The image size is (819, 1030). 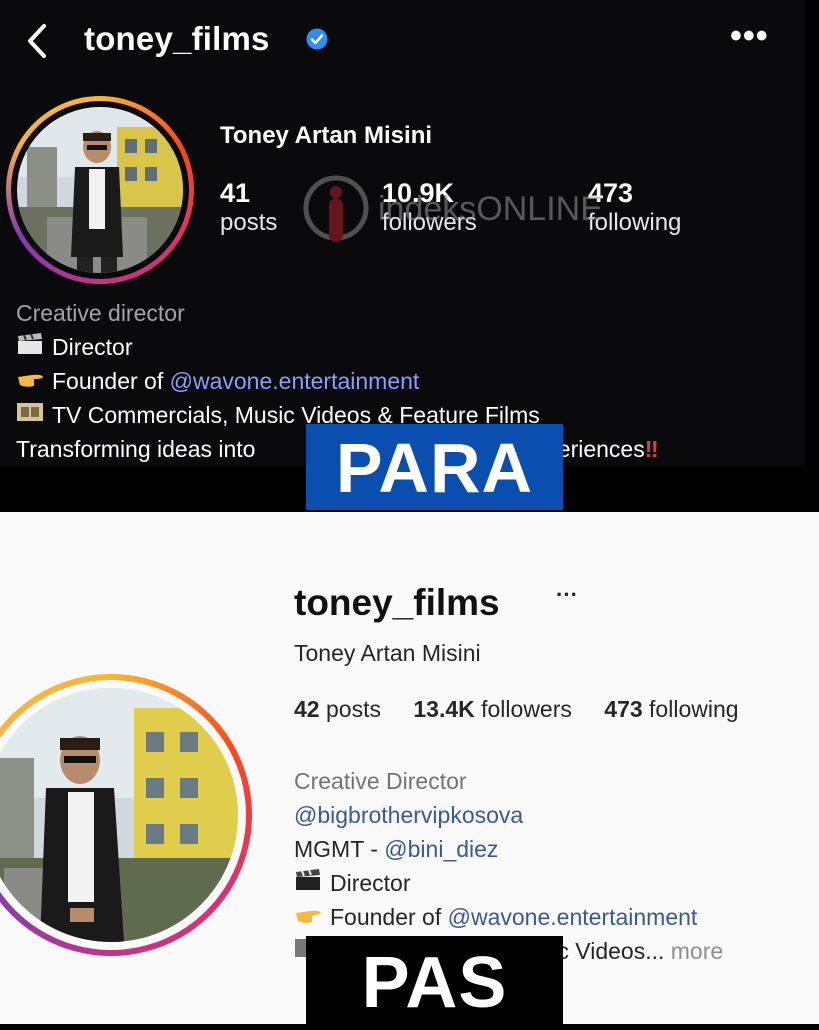 I want to click on avatar-photo, so click(x=100, y=190).